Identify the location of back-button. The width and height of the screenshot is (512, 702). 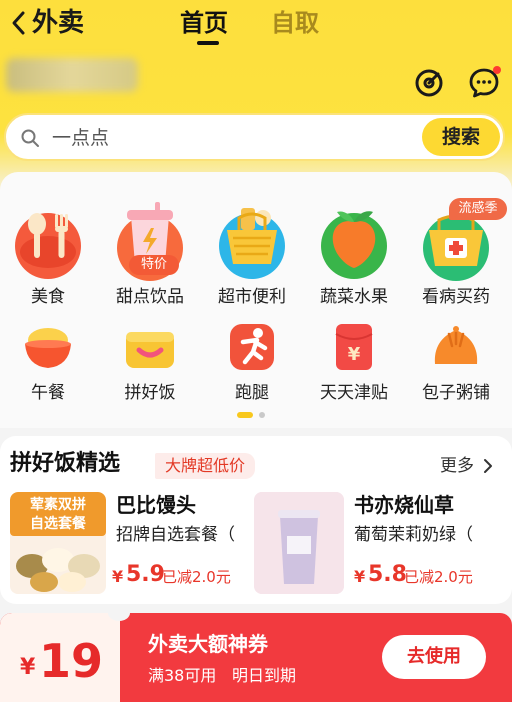
(18, 23).